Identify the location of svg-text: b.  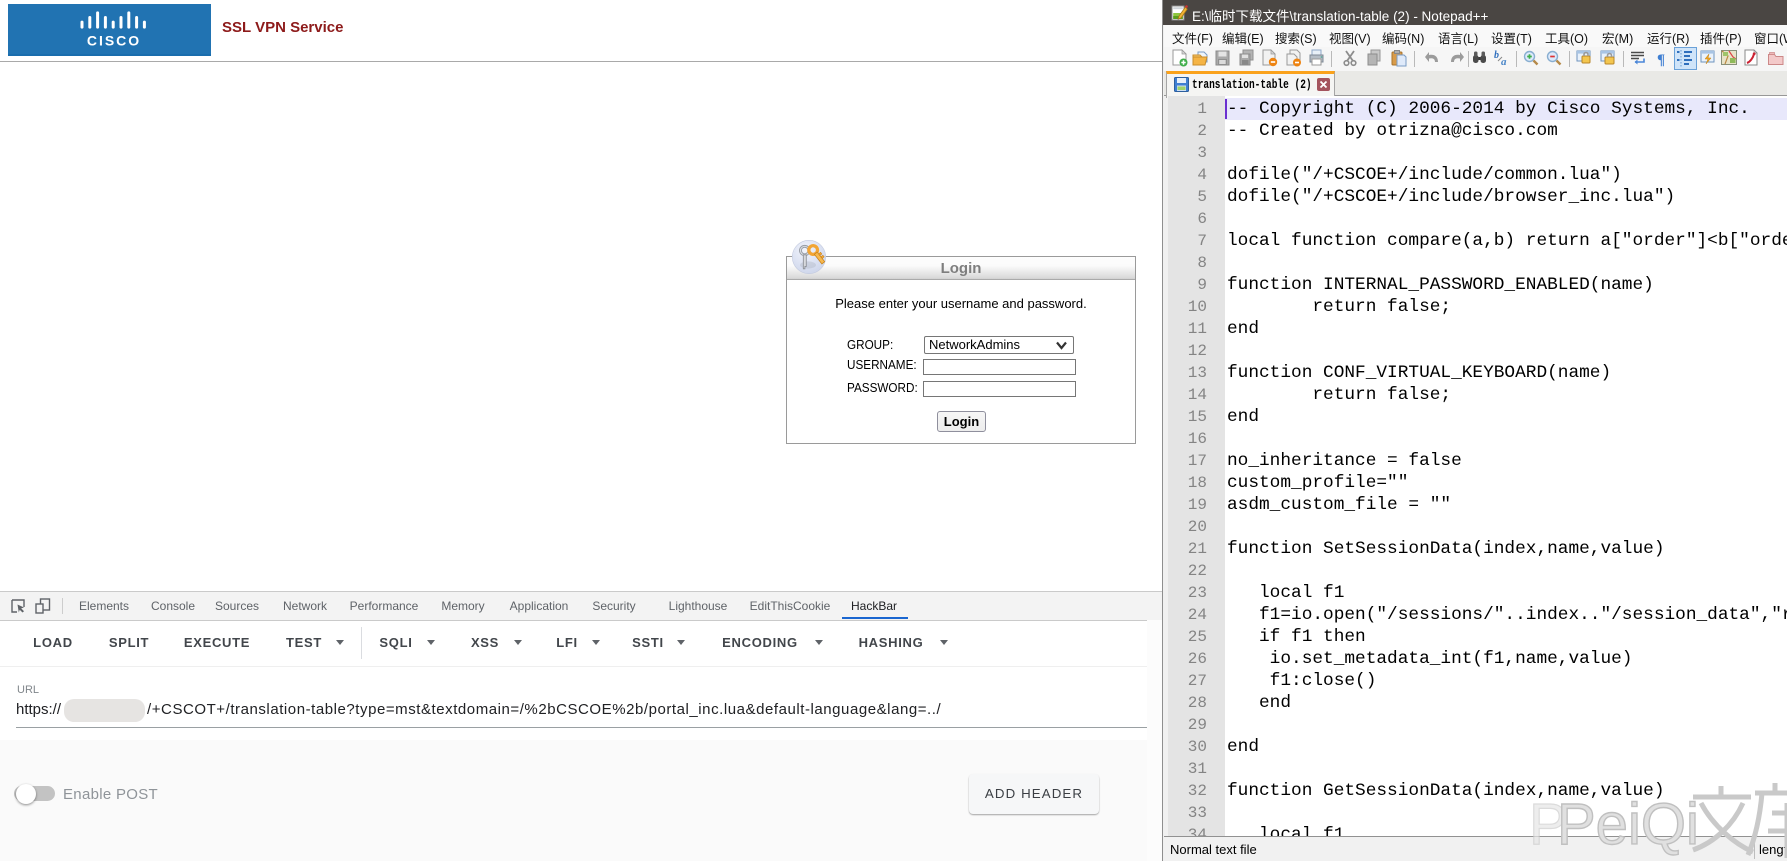
(1496, 55).